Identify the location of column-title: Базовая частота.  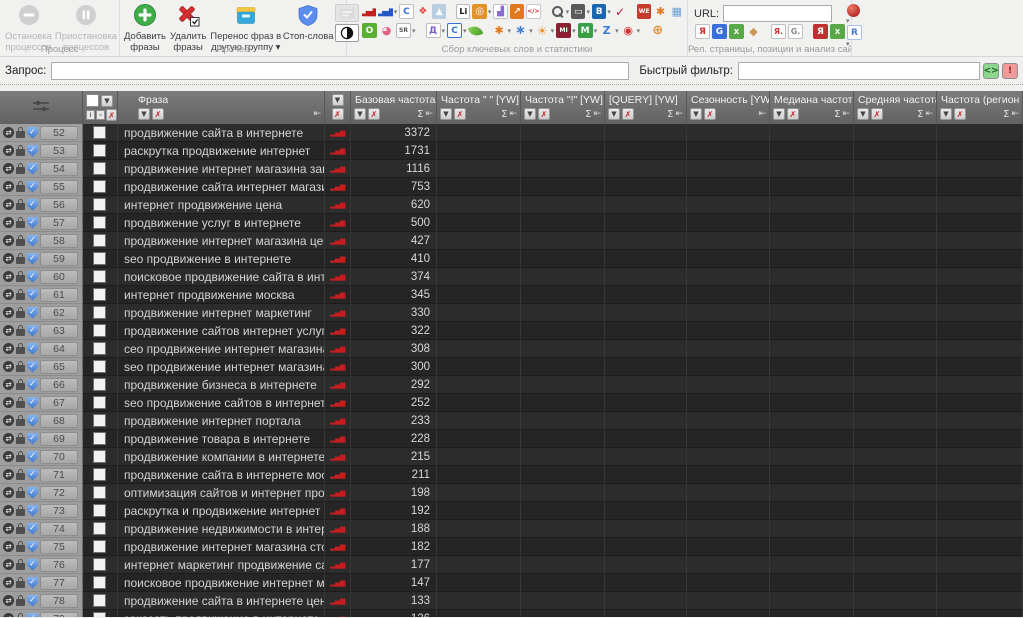
(393, 98).